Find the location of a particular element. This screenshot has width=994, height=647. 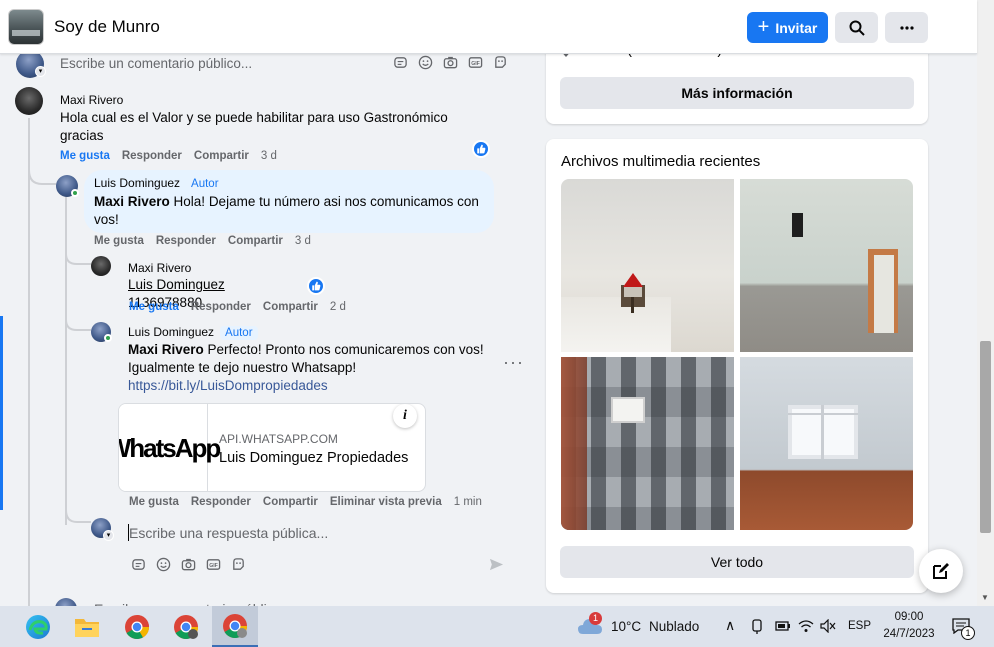

more-options-button is located at coordinates (906, 27).